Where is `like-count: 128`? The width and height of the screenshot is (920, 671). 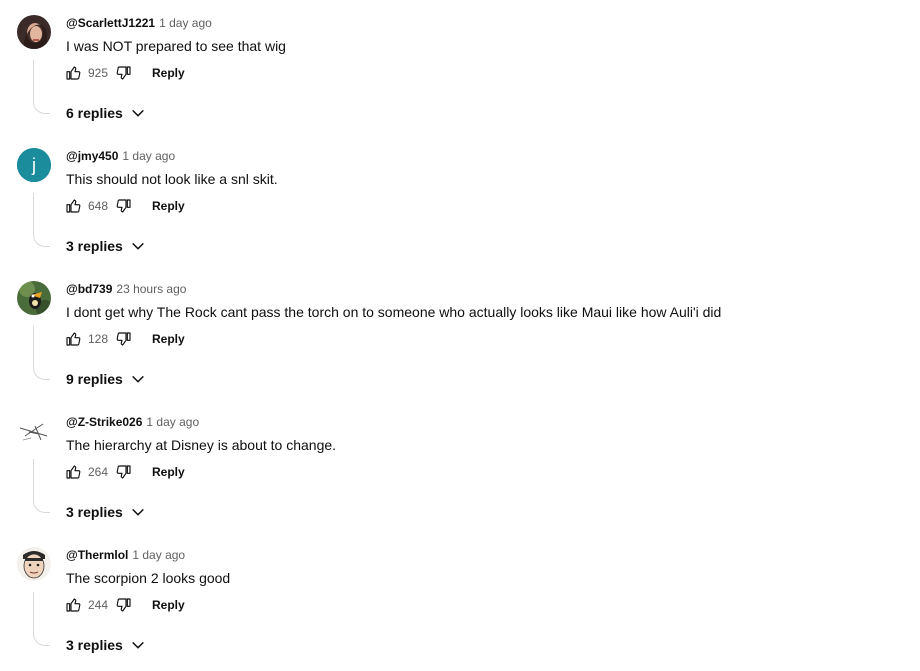
like-count: 128 is located at coordinates (98, 339).